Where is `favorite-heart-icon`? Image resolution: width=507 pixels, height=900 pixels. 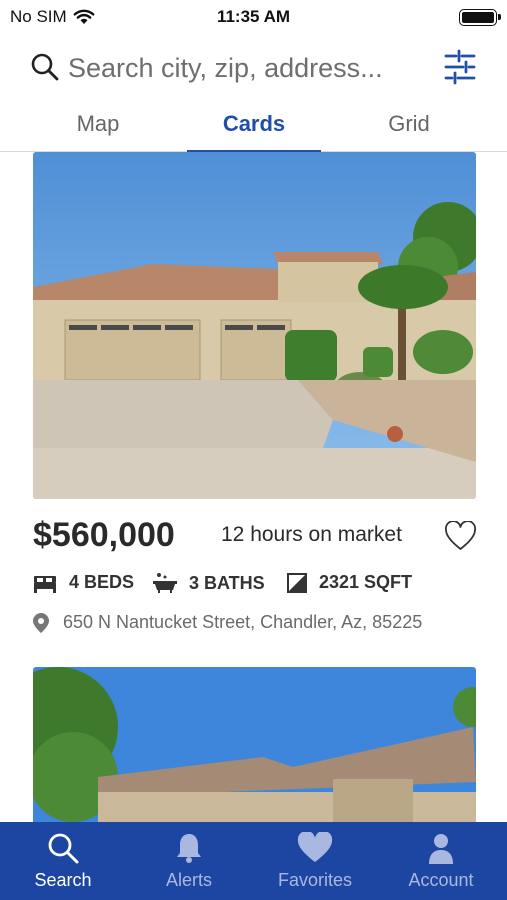 favorite-heart-icon is located at coordinates (460, 536).